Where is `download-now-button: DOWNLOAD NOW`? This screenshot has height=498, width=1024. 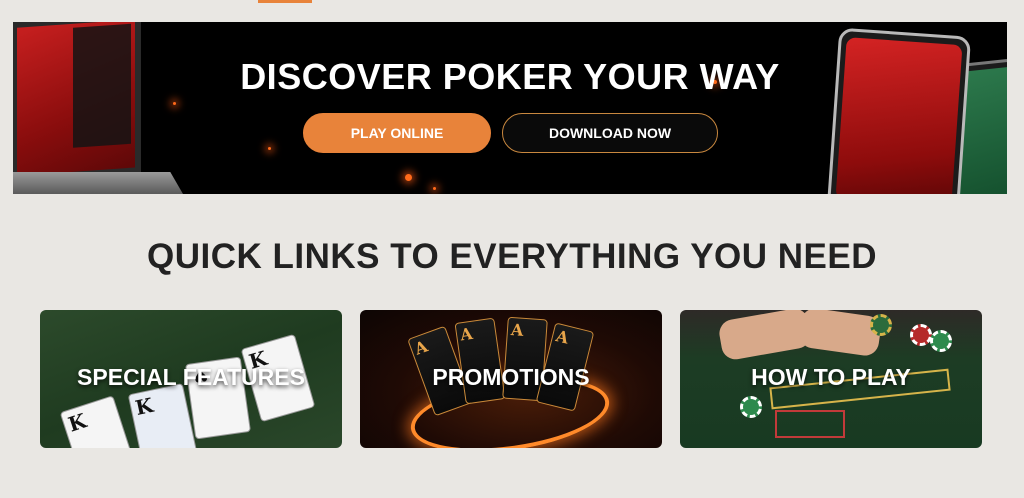 download-now-button: DOWNLOAD NOW is located at coordinates (610, 133).